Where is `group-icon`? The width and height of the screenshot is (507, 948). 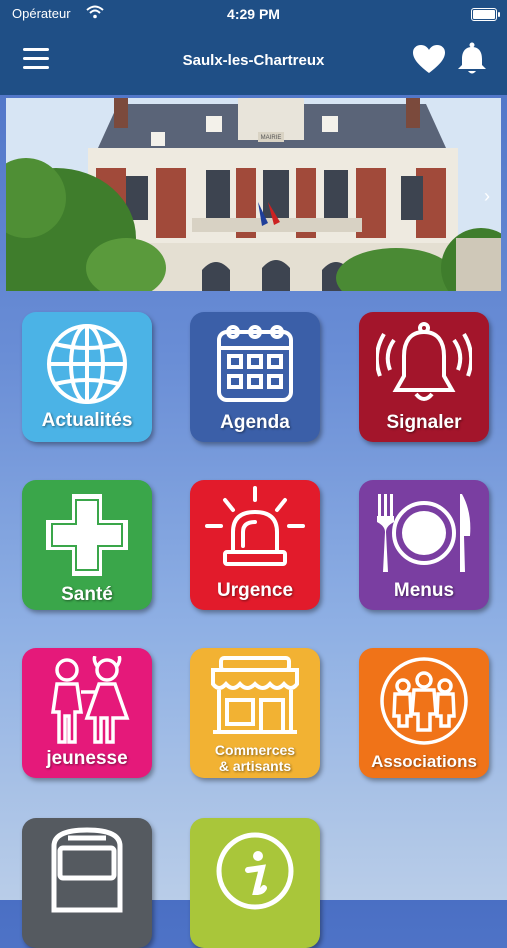
group-icon is located at coordinates (424, 701).